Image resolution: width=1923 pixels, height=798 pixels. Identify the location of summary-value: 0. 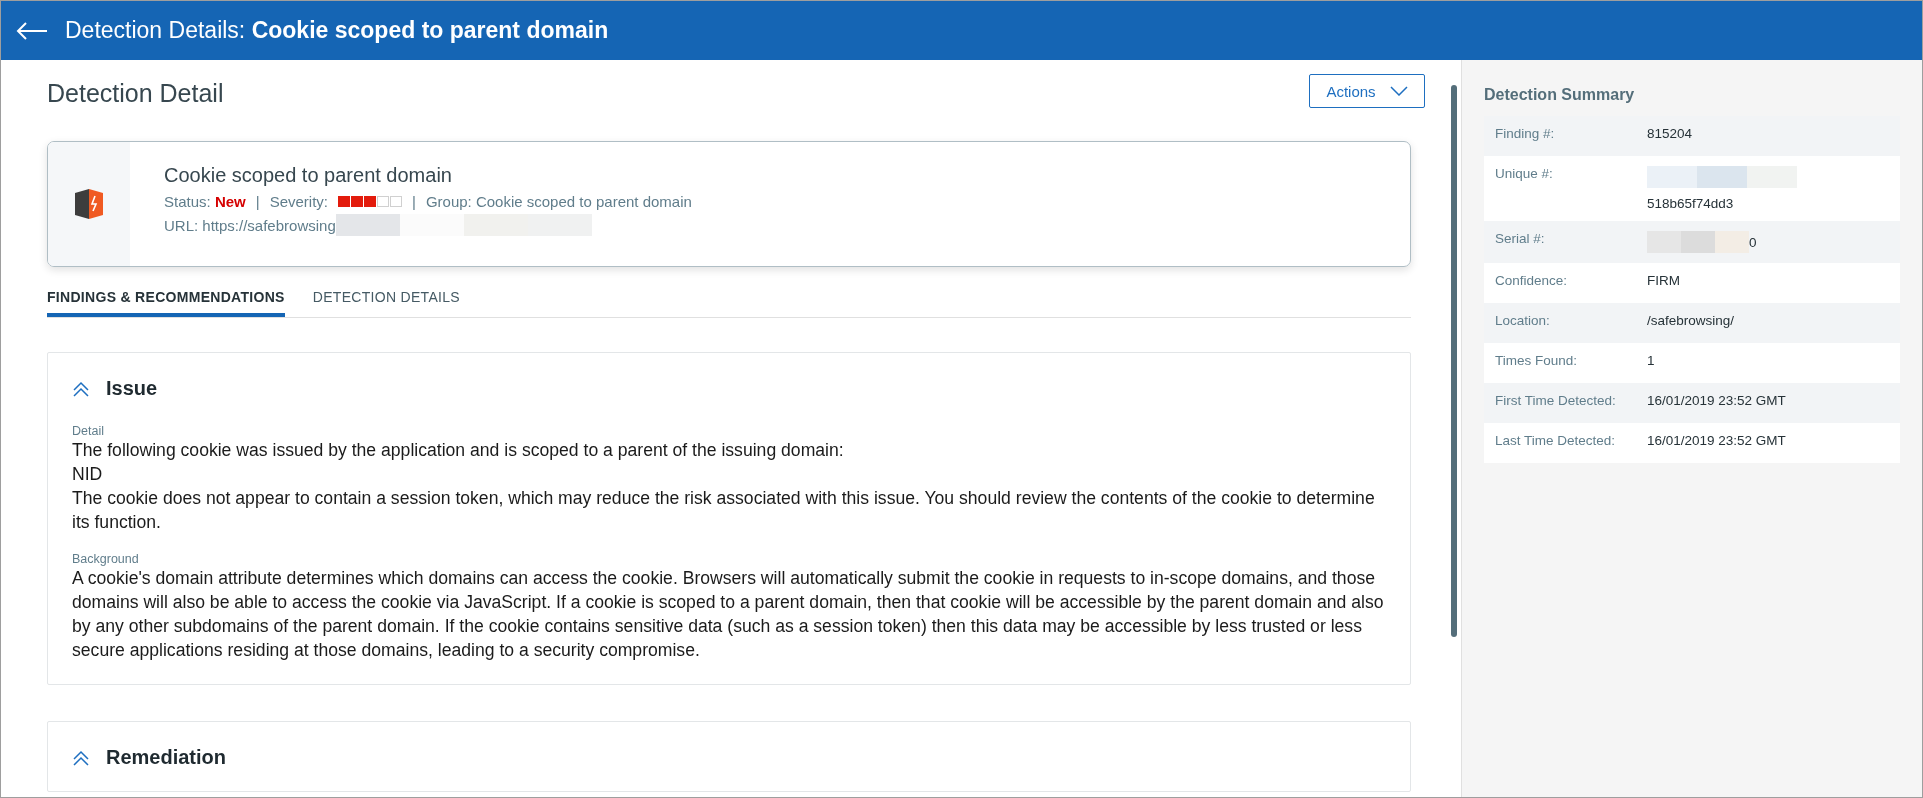
(1753, 242).